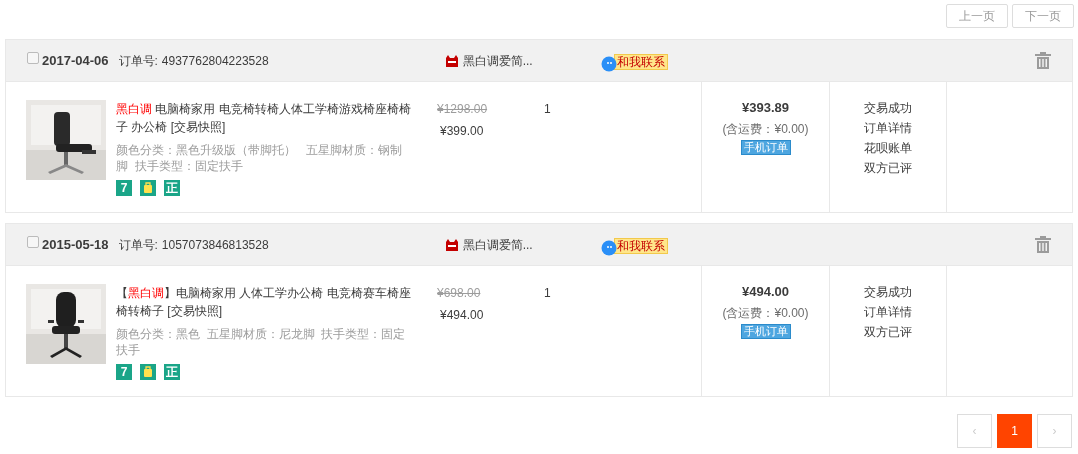 The width and height of the screenshot is (1078, 454). Describe the element at coordinates (215, 245) in the screenshot. I see `order-number: 1057073846813528` at that location.